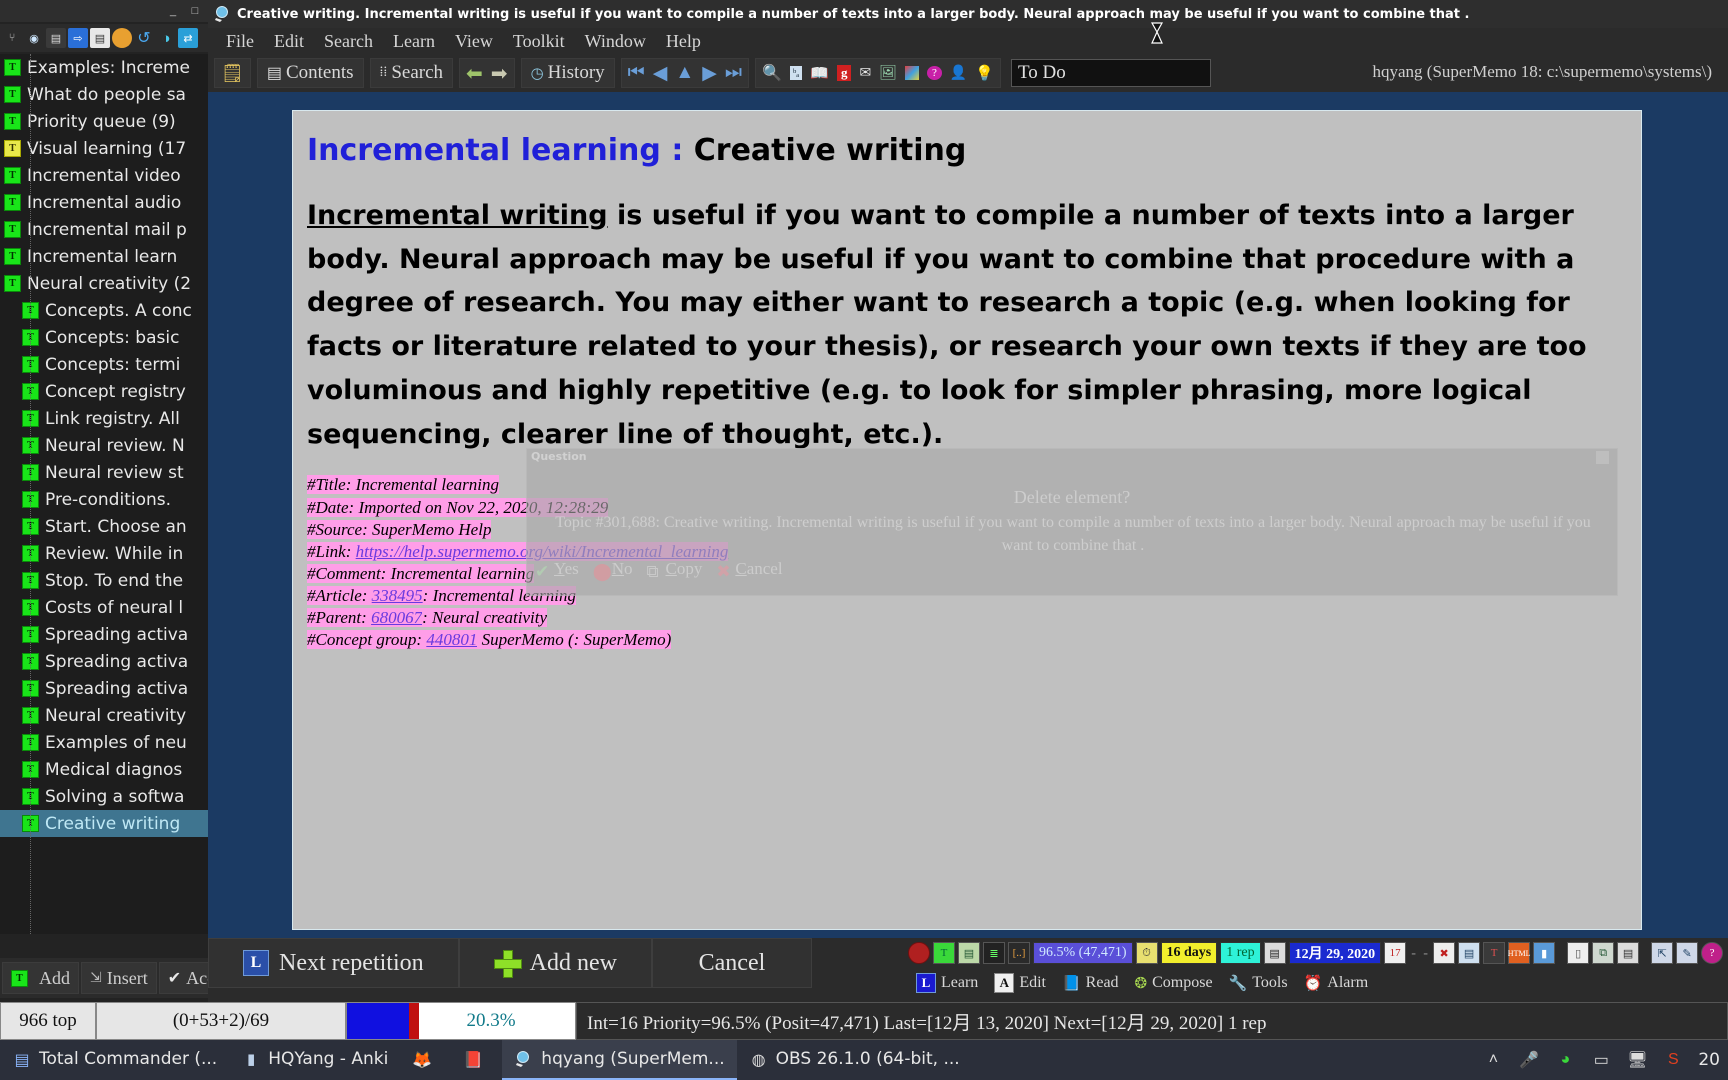  Describe the element at coordinates (348, 41) in the screenshot. I see `menu-search: Search` at that location.